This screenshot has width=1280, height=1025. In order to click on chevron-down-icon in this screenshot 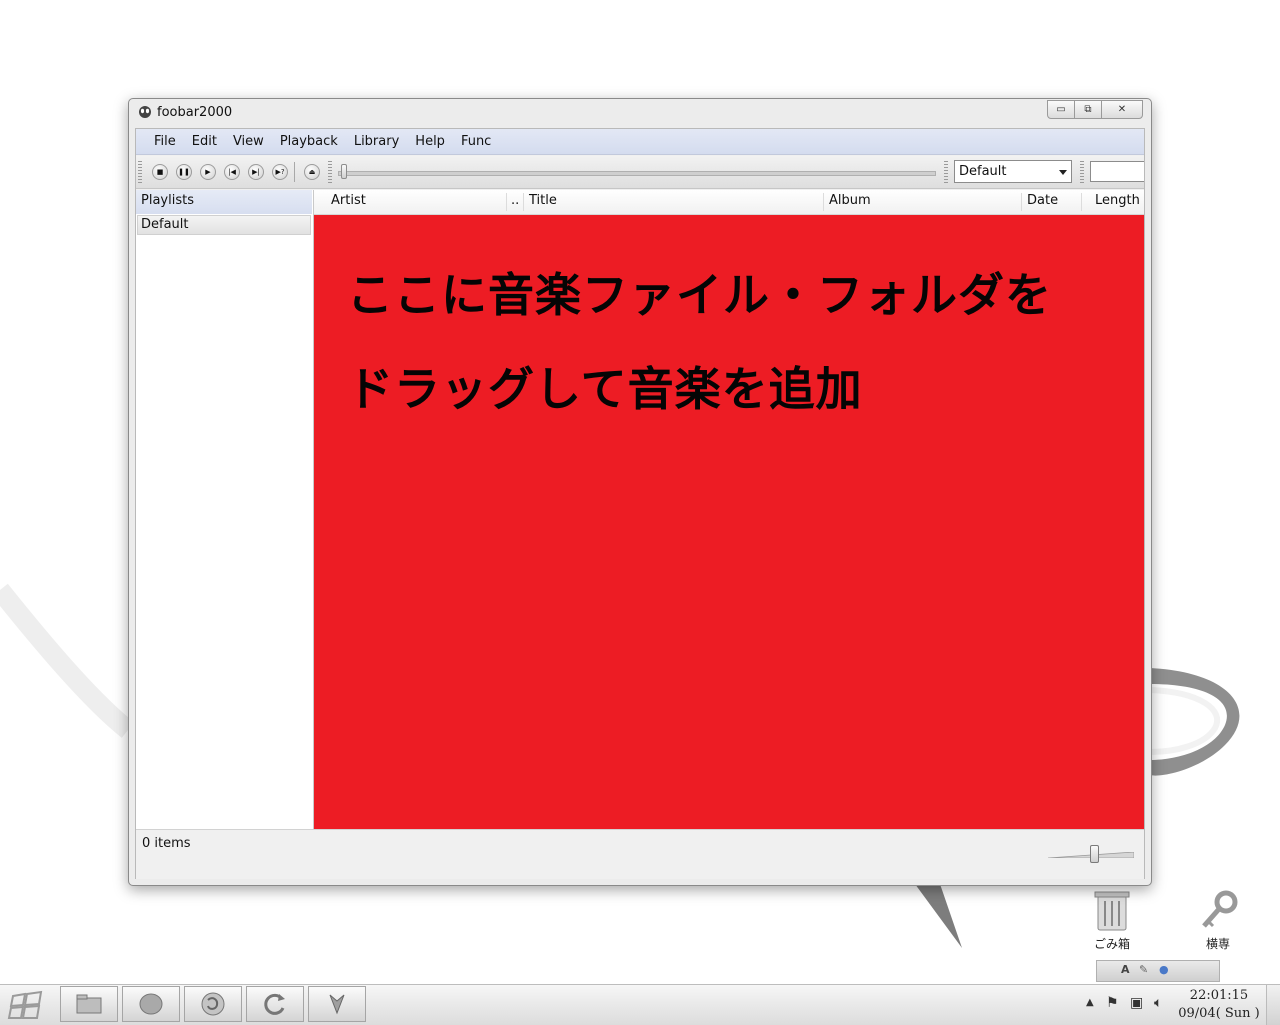, I will do `click(1063, 172)`.